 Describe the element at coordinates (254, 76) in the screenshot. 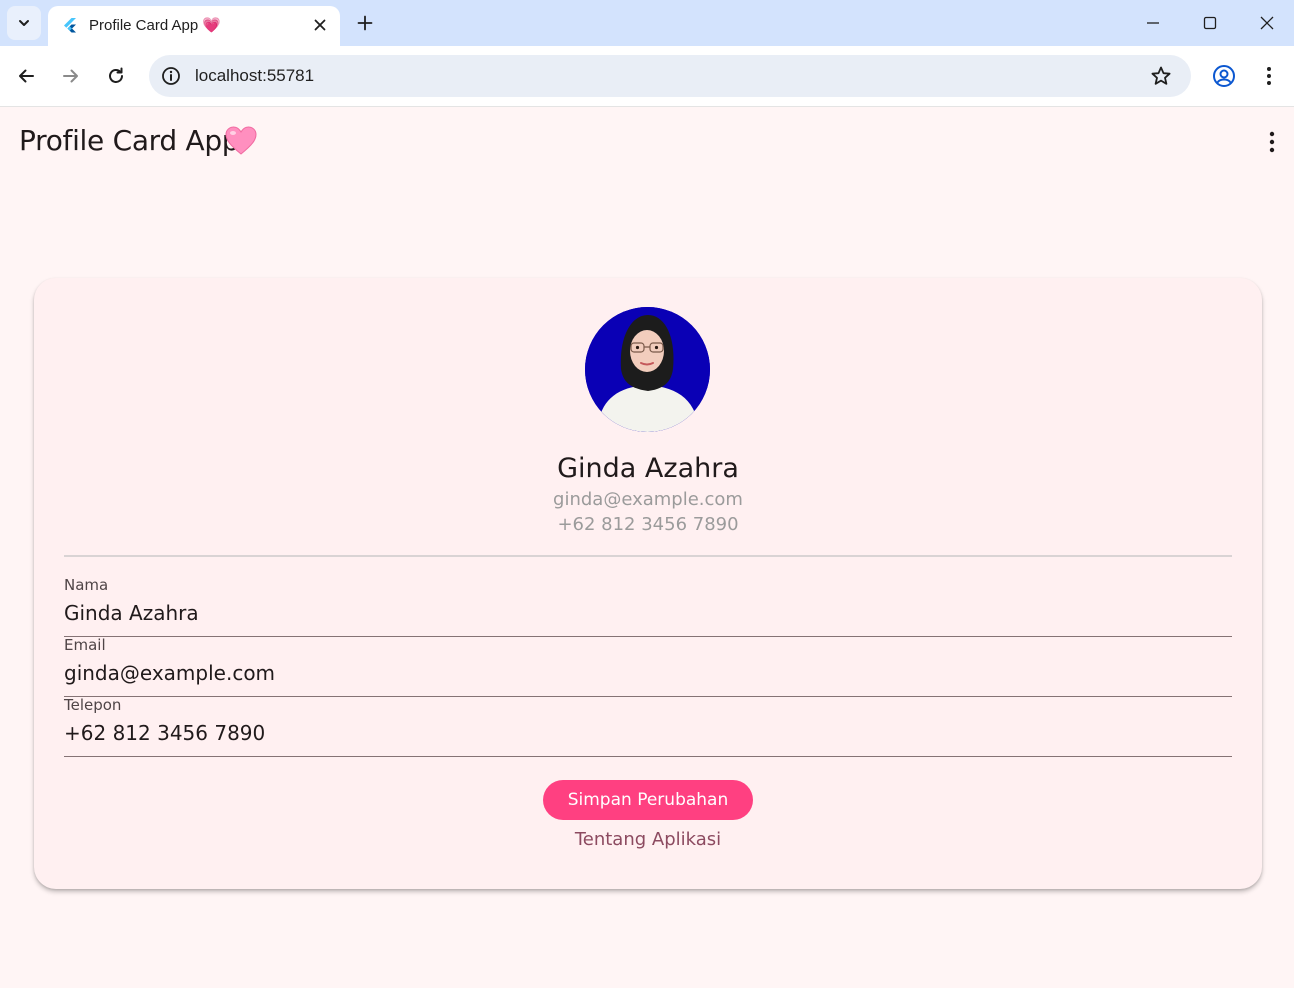

I see `url-text: localhost:55781` at that location.